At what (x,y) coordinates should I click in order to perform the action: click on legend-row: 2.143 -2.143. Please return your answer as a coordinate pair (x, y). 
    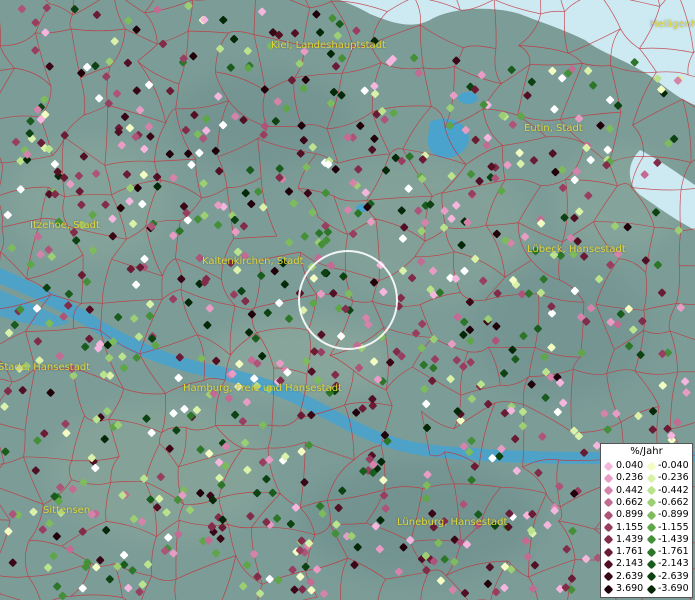
    Looking at the image, I should click on (646, 564).